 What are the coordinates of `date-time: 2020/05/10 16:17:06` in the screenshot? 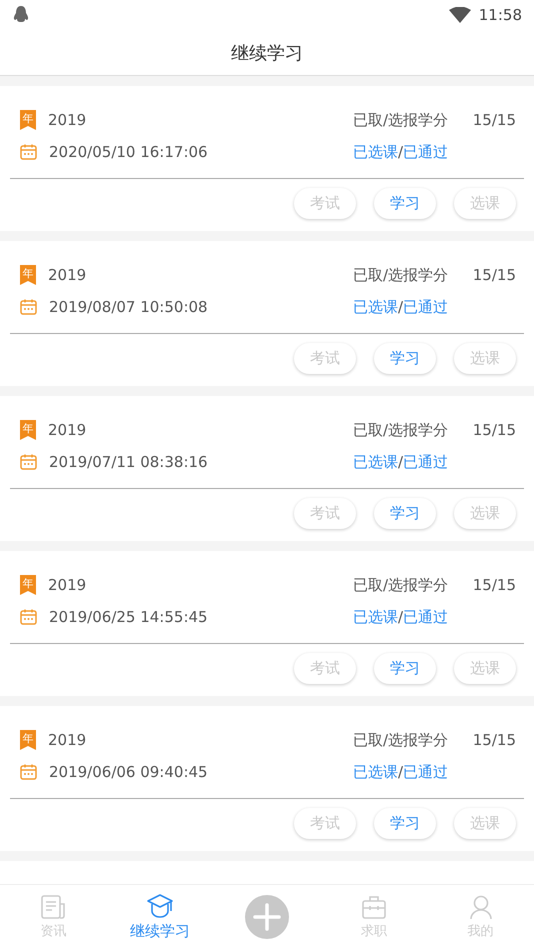 It's located at (128, 152).